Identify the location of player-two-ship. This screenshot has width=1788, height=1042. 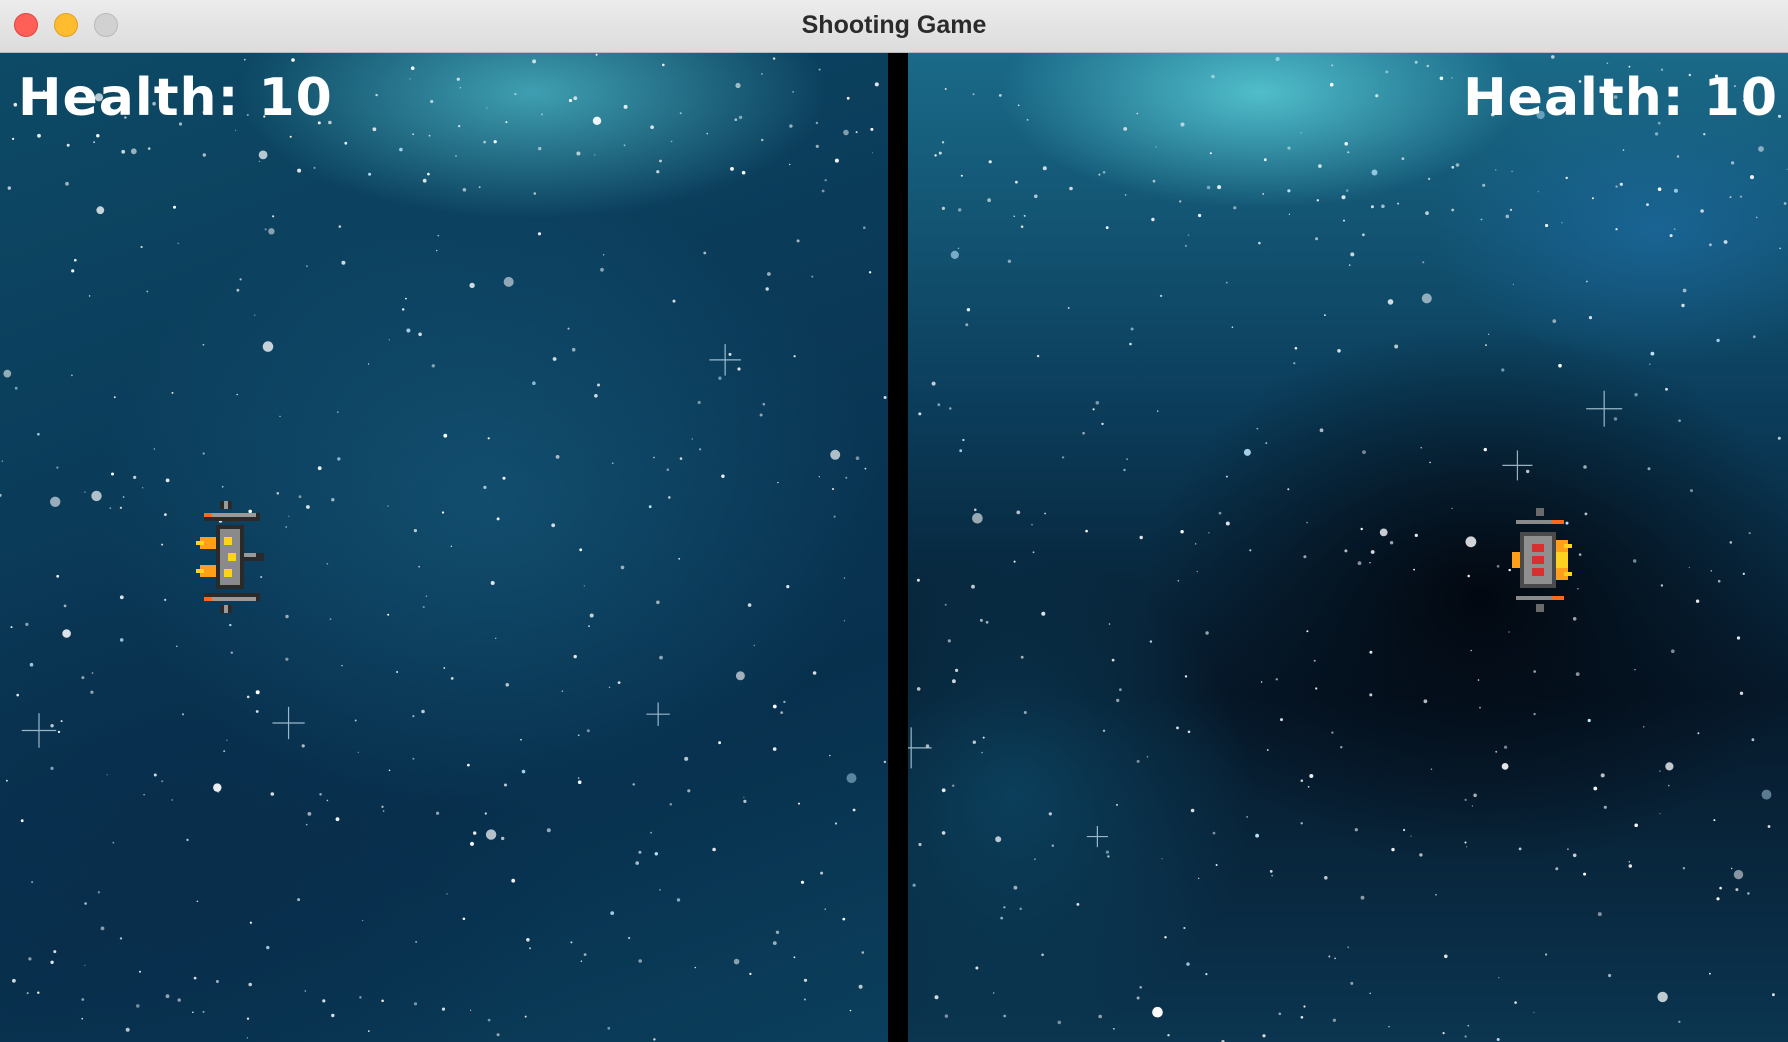
(1542, 560).